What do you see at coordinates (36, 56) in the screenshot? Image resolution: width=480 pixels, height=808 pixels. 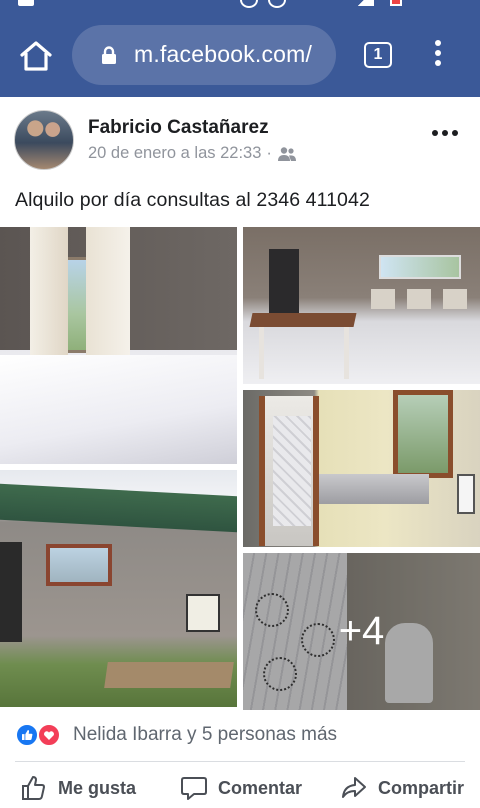 I see `home-icon` at bounding box center [36, 56].